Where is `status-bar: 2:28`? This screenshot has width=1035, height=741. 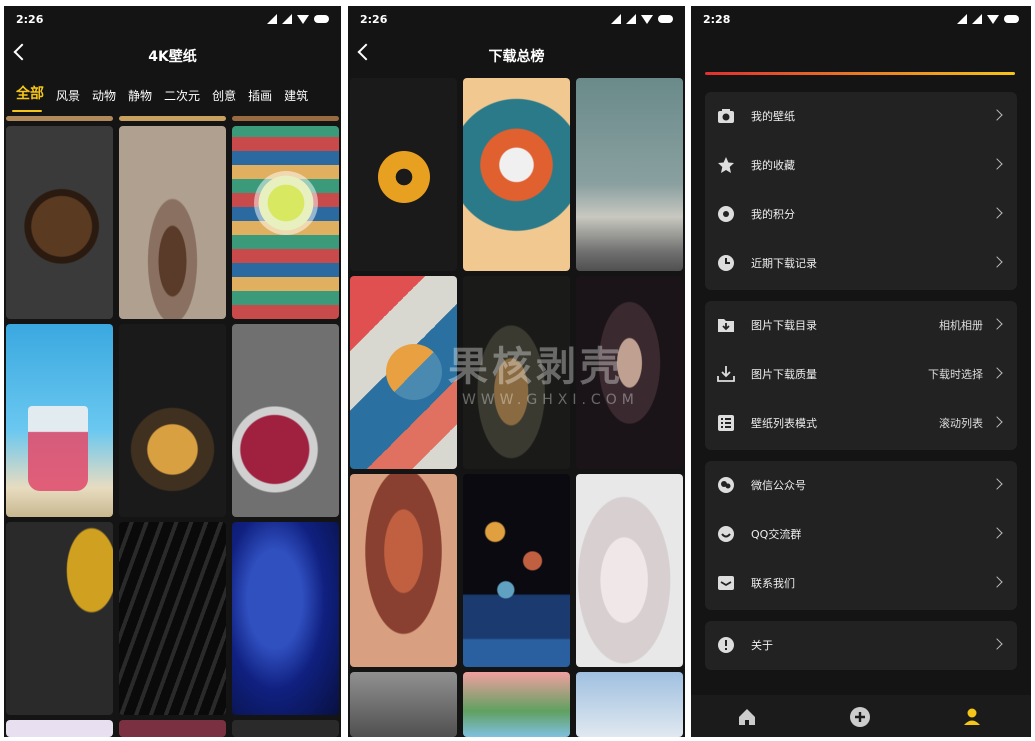 status-bar: 2:28 is located at coordinates (861, 20).